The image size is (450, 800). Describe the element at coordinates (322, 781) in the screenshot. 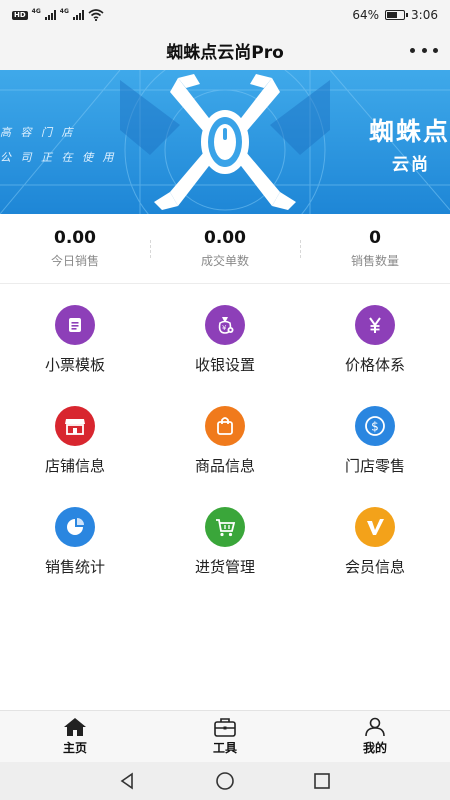

I see `recents-icon` at that location.